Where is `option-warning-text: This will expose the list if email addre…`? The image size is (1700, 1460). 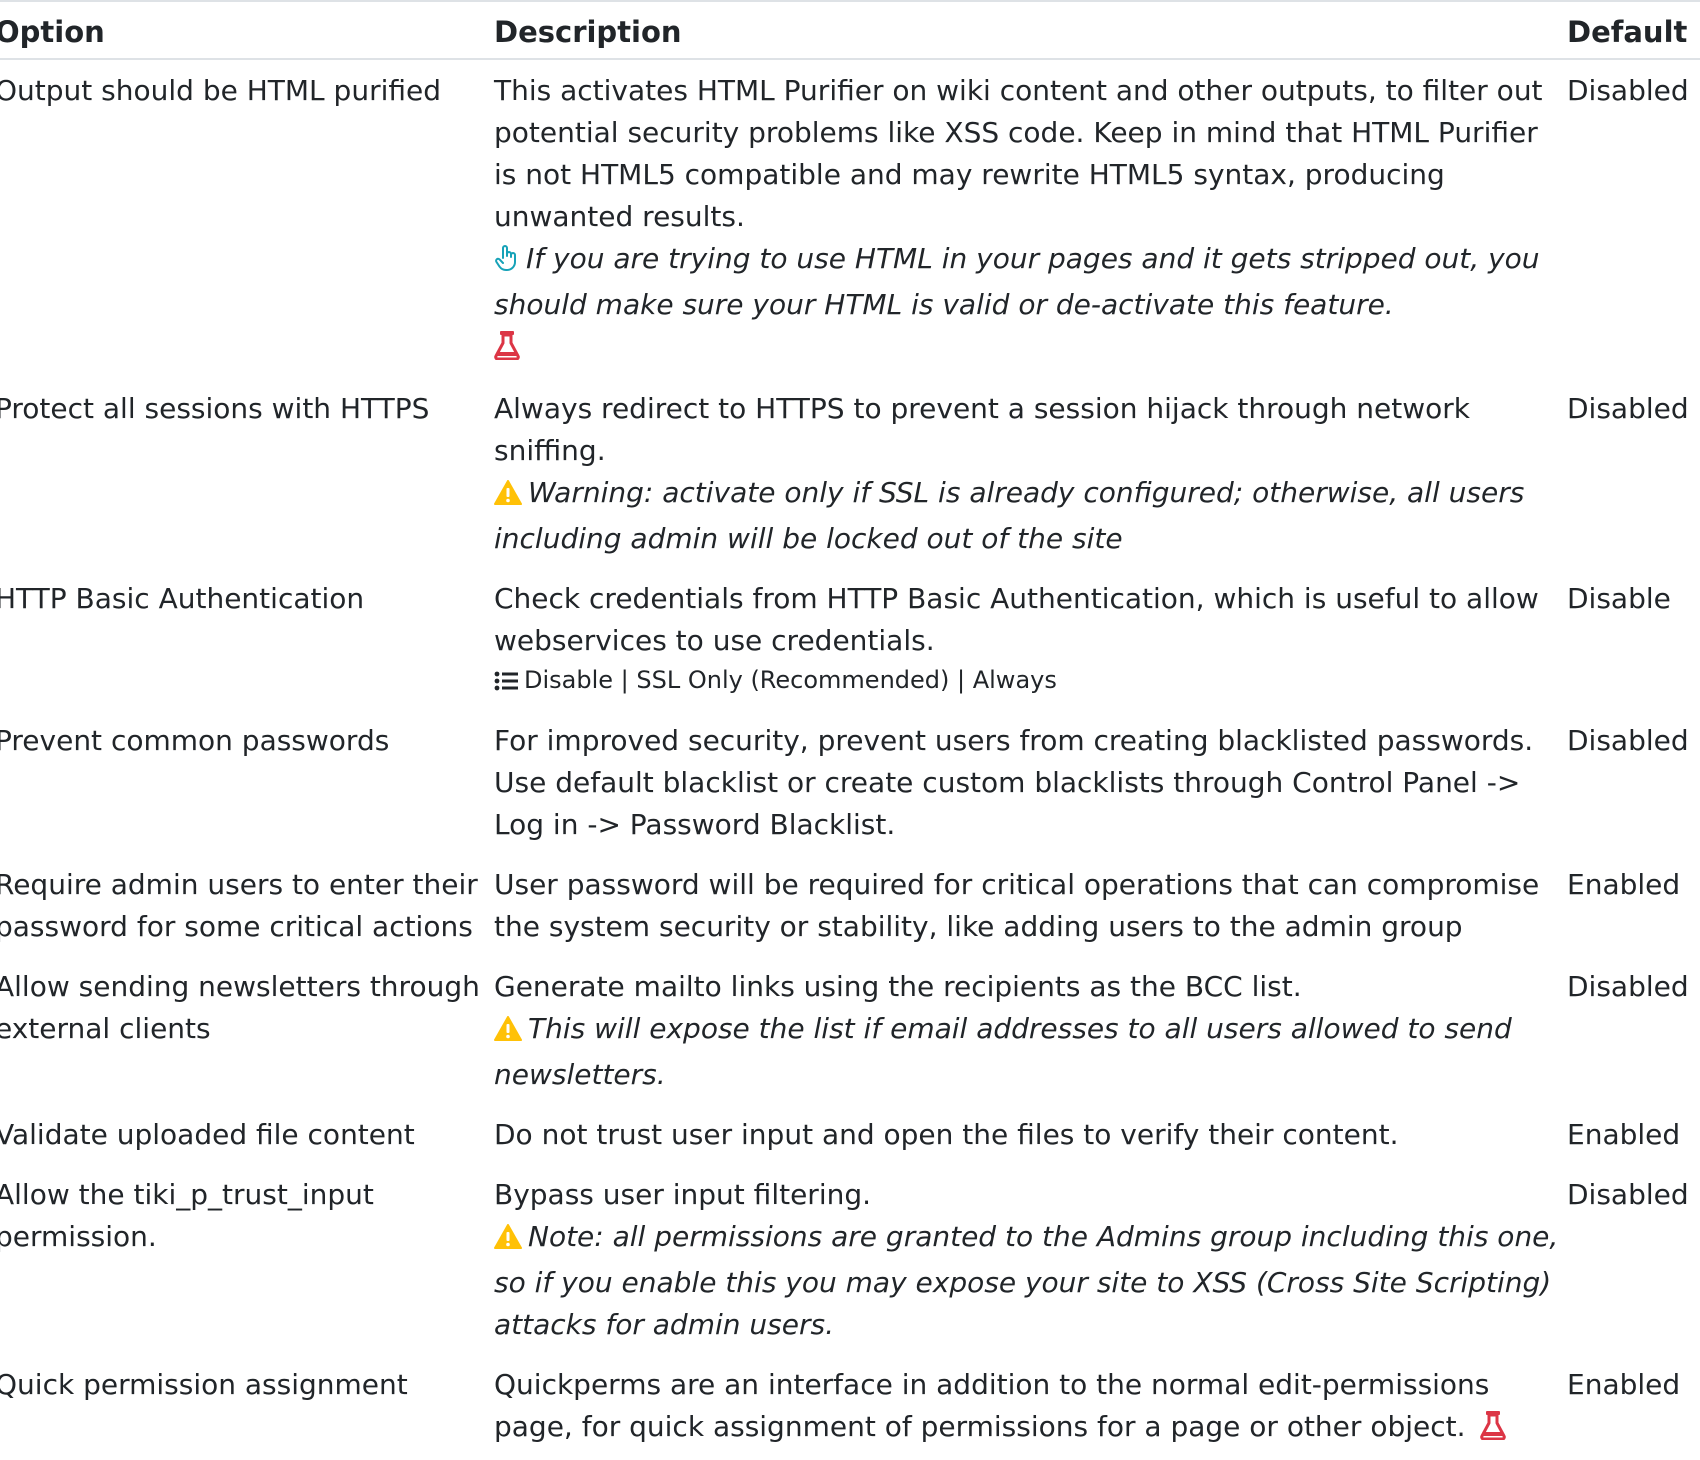 option-warning-text: This will expose the list if email addre… is located at coordinates (1003, 1051).